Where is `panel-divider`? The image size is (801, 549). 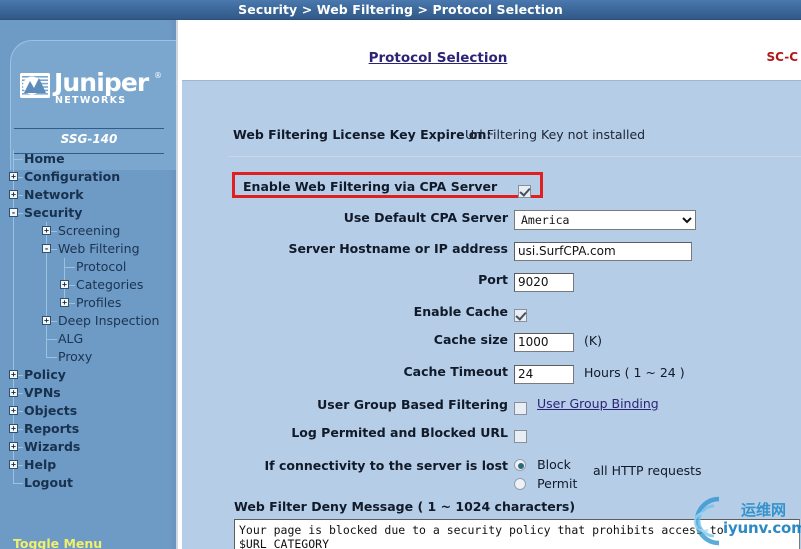 panel-divider is located at coordinates (514, 156).